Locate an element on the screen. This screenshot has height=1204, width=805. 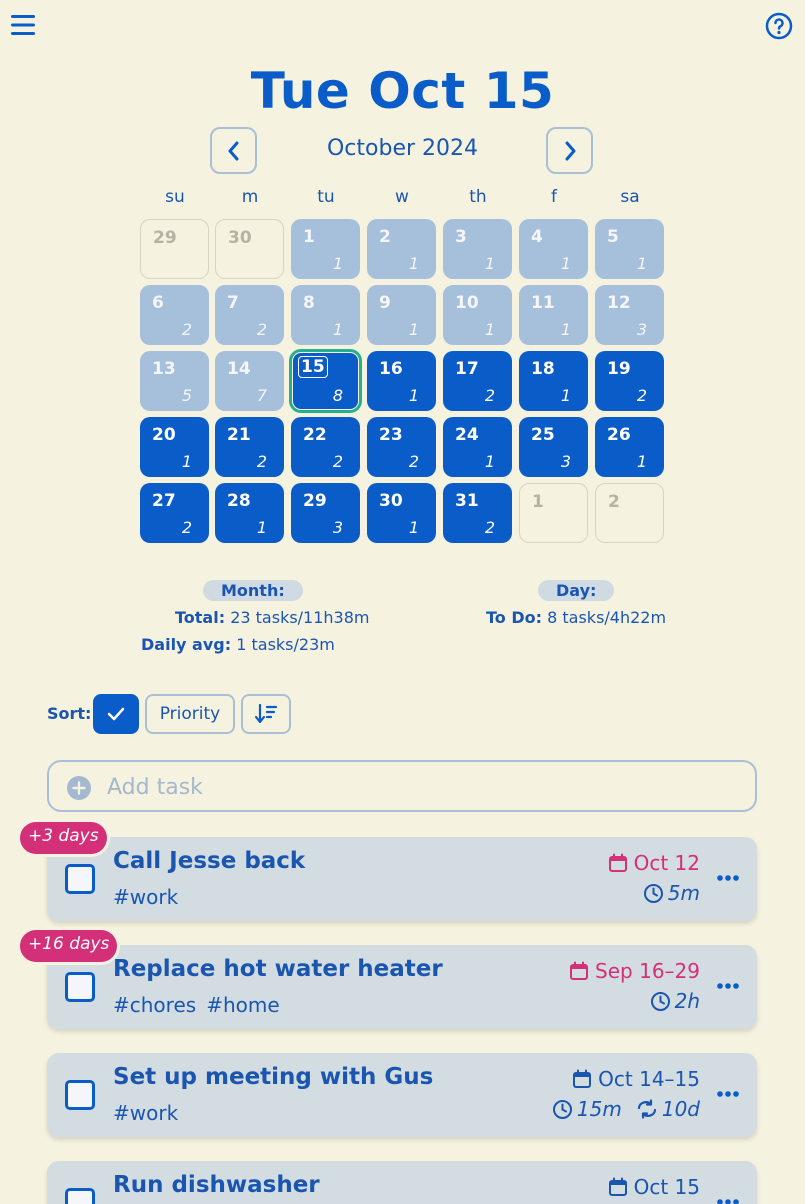
task-meta: 5m is located at coordinates (671, 893).